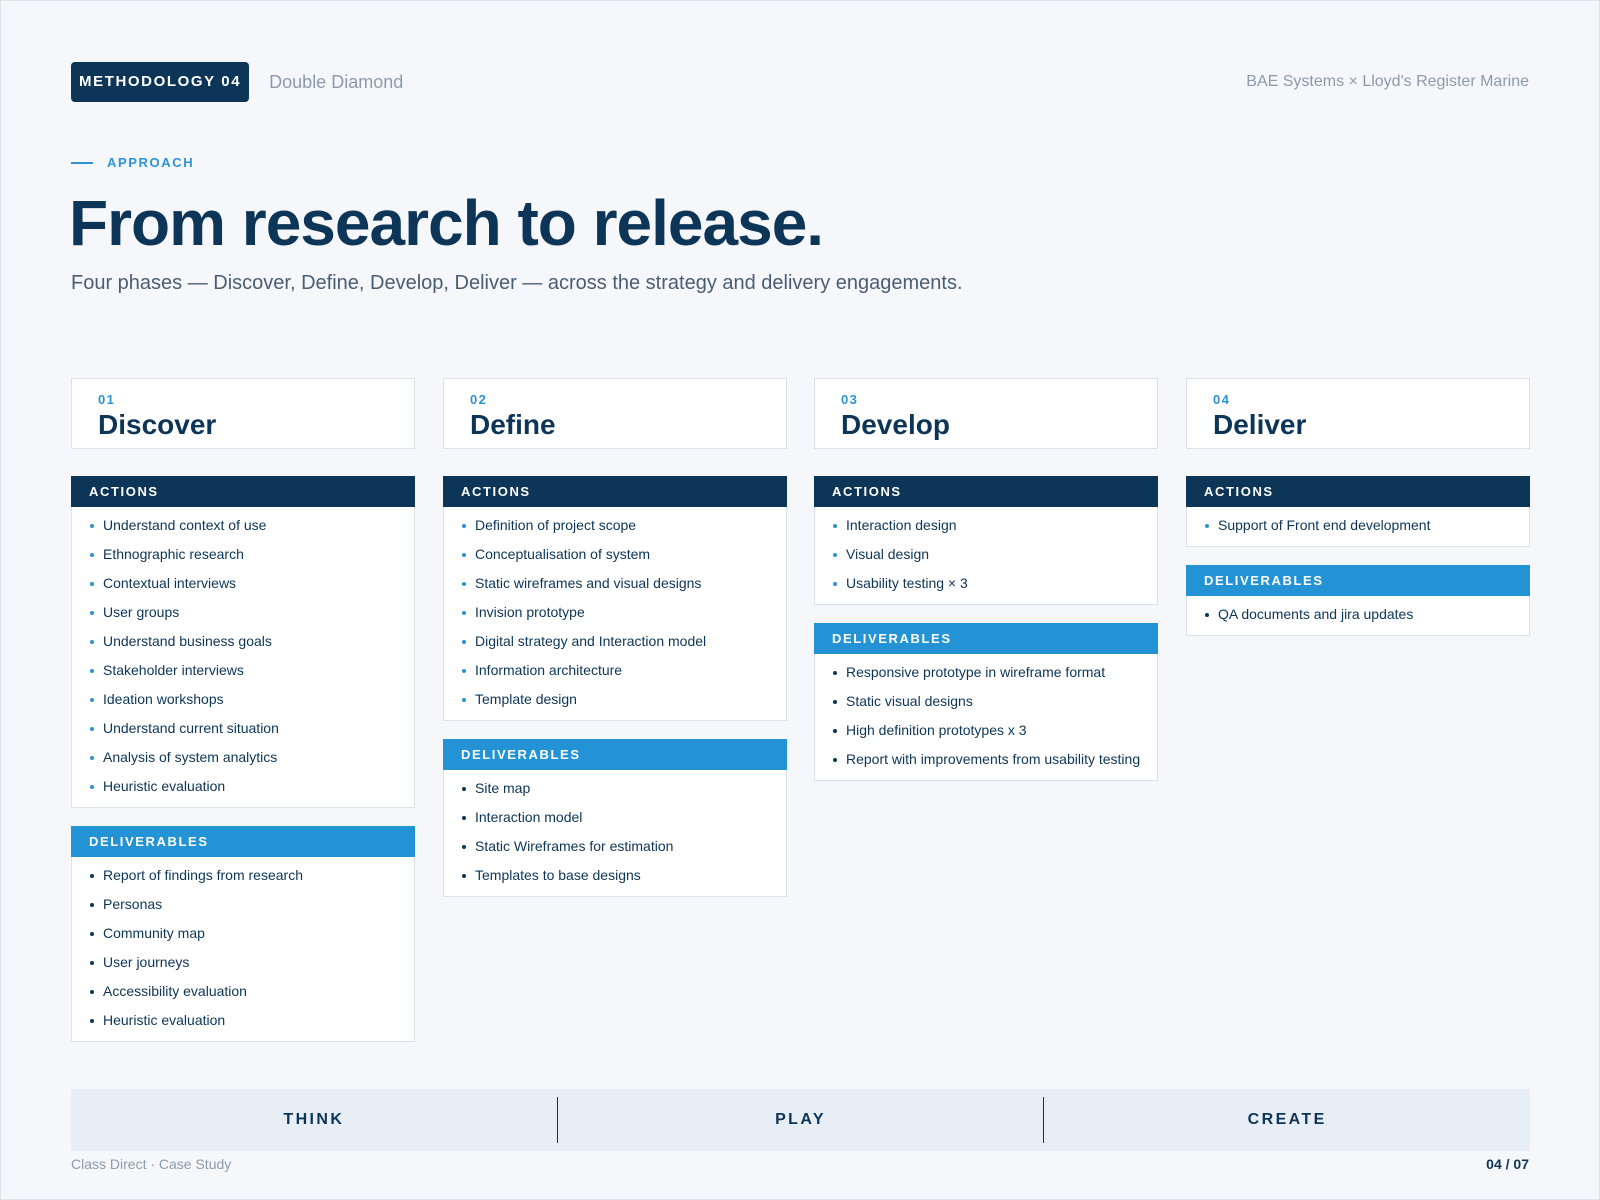 This screenshot has height=1200, width=1600. Describe the element at coordinates (1387, 81) in the screenshot. I see `client-label: BAE Systems × Lloyd's Register Marine` at that location.